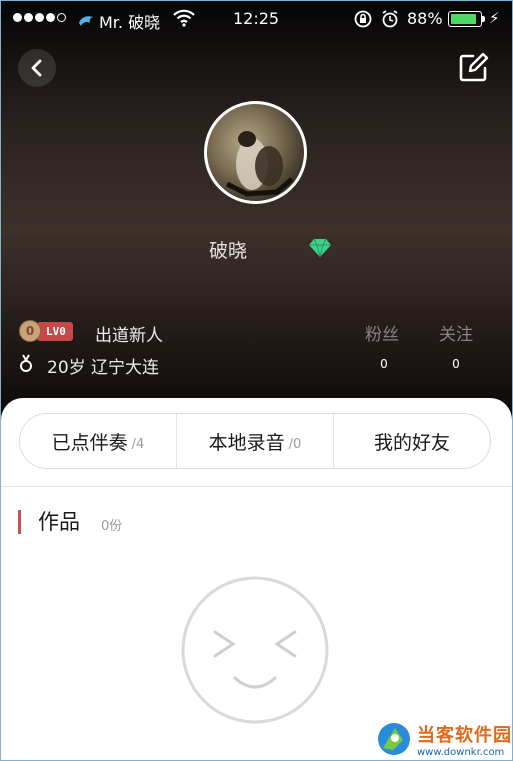 The image size is (513, 761). I want to click on battery-tip, so click(483, 19).